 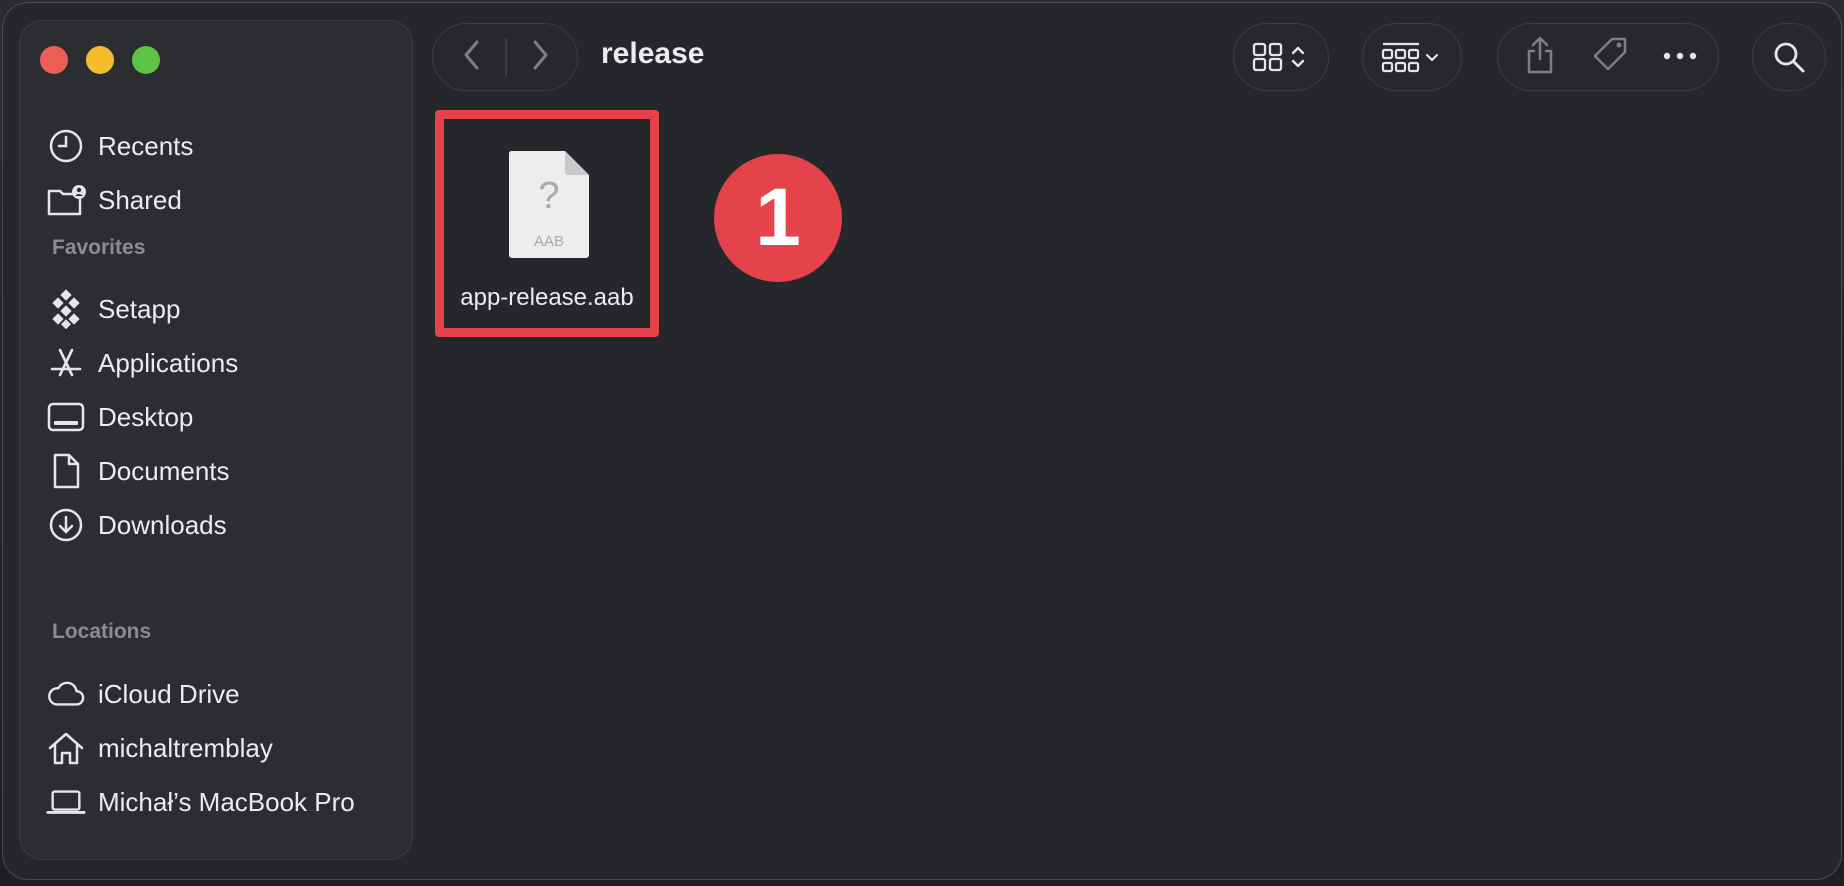 I want to click on locations-heading: Locations, so click(x=102, y=631).